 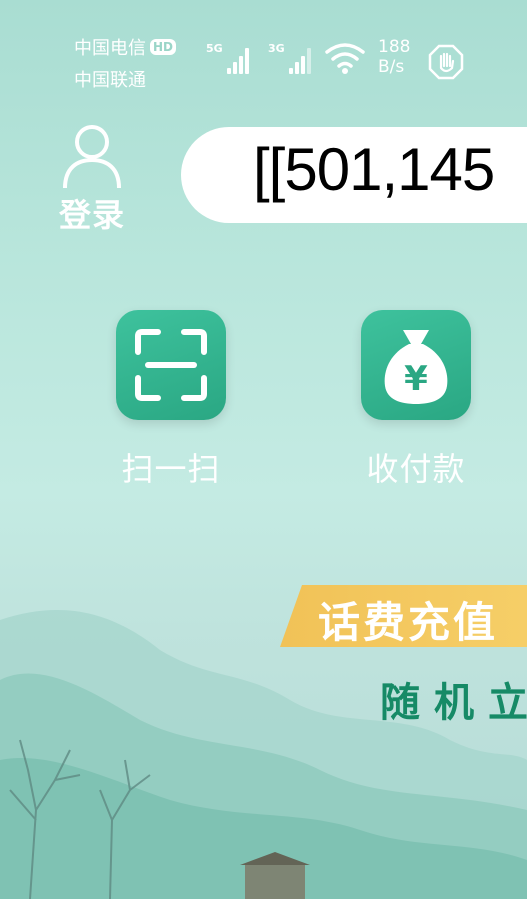 I want to click on wifi-icon, so click(x=345, y=58).